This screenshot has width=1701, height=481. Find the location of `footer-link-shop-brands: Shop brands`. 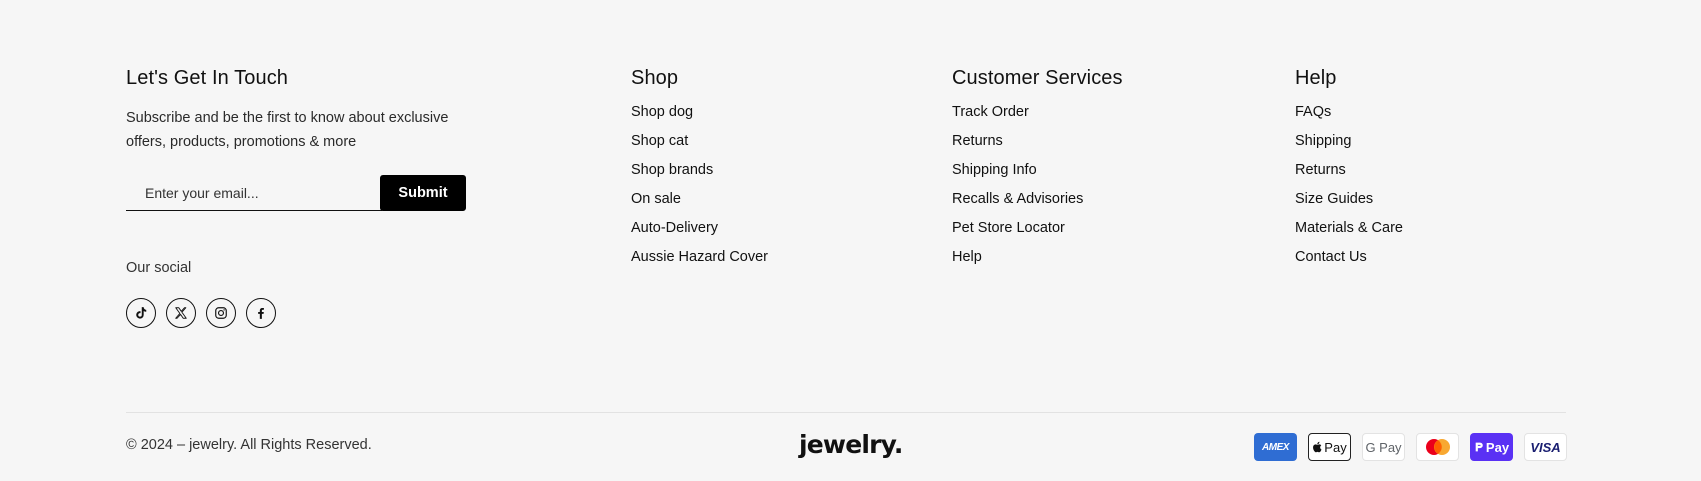

footer-link-shop-brands: Shop brands is located at coordinates (761, 175).